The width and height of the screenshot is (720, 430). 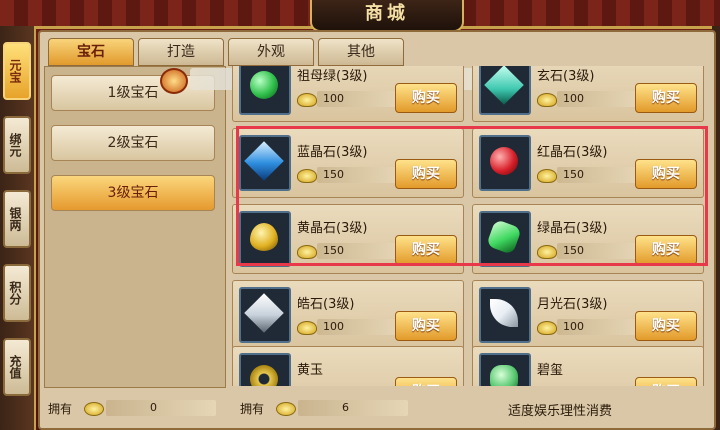 I want to click on item-card: 蓝晶石(3级) 150 购买, so click(x=348, y=163).